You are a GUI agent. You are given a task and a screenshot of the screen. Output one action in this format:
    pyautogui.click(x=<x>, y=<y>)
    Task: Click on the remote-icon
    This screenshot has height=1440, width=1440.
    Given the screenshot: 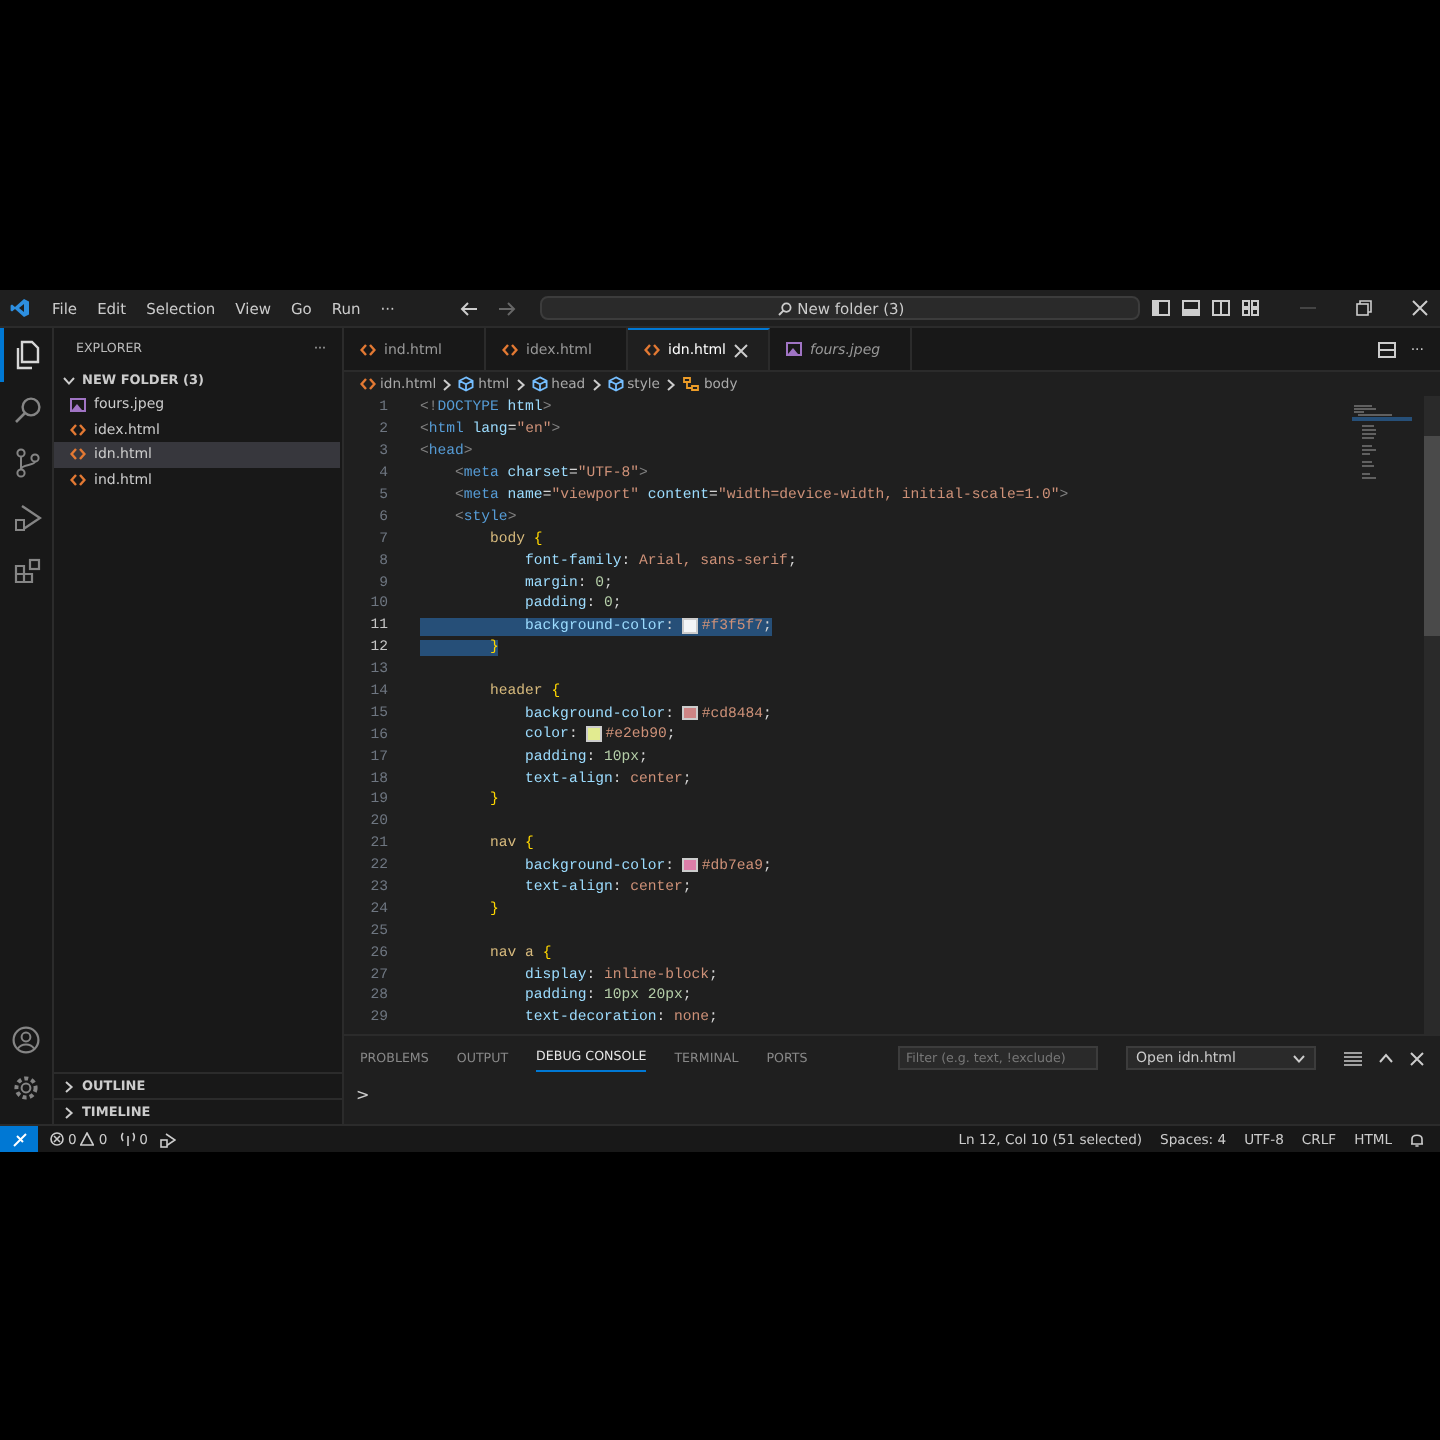 What is the action you would take?
    pyautogui.click(x=19, y=1139)
    